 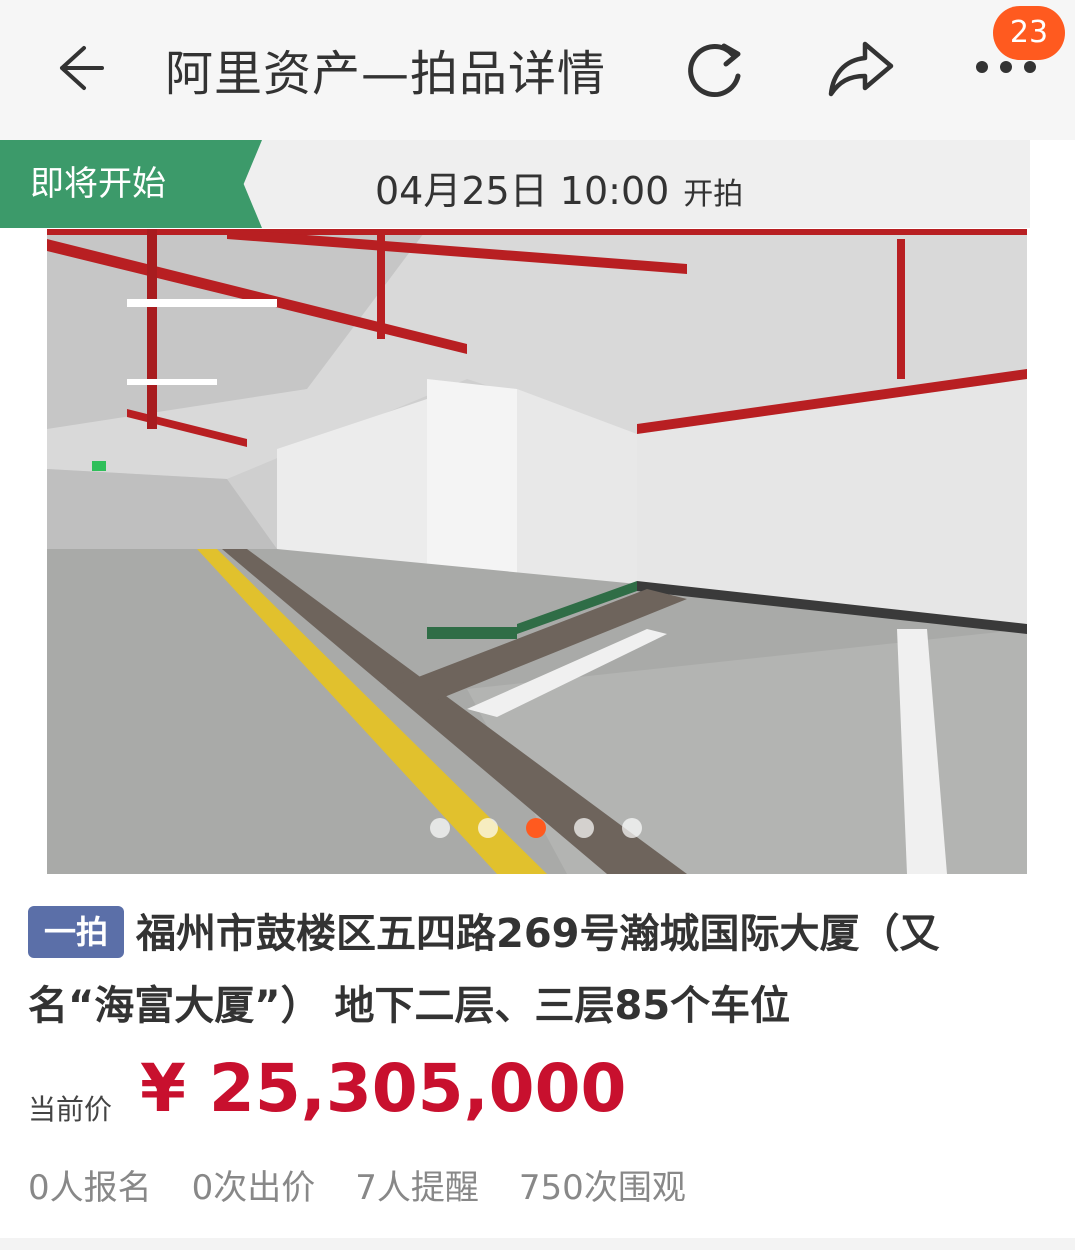 What do you see at coordinates (383, 1088) in the screenshot?
I see `current-price: ¥ 25,305,000` at bounding box center [383, 1088].